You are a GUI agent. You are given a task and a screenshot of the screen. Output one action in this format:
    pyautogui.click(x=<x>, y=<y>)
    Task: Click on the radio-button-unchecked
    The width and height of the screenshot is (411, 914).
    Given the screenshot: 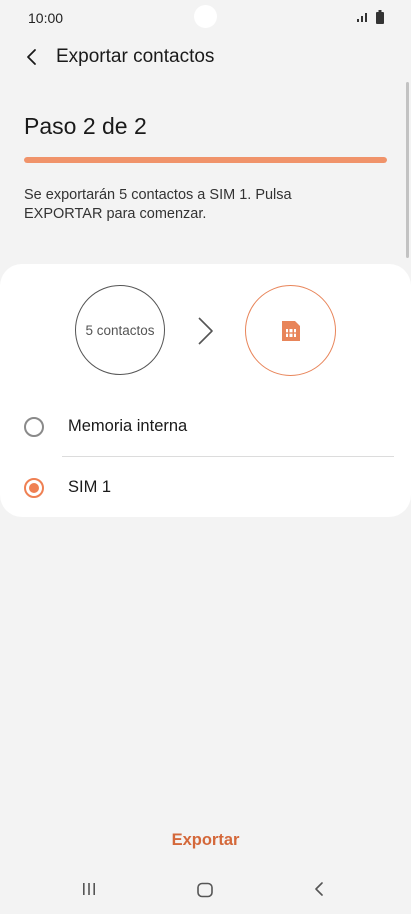 What is the action you would take?
    pyautogui.click(x=34, y=427)
    